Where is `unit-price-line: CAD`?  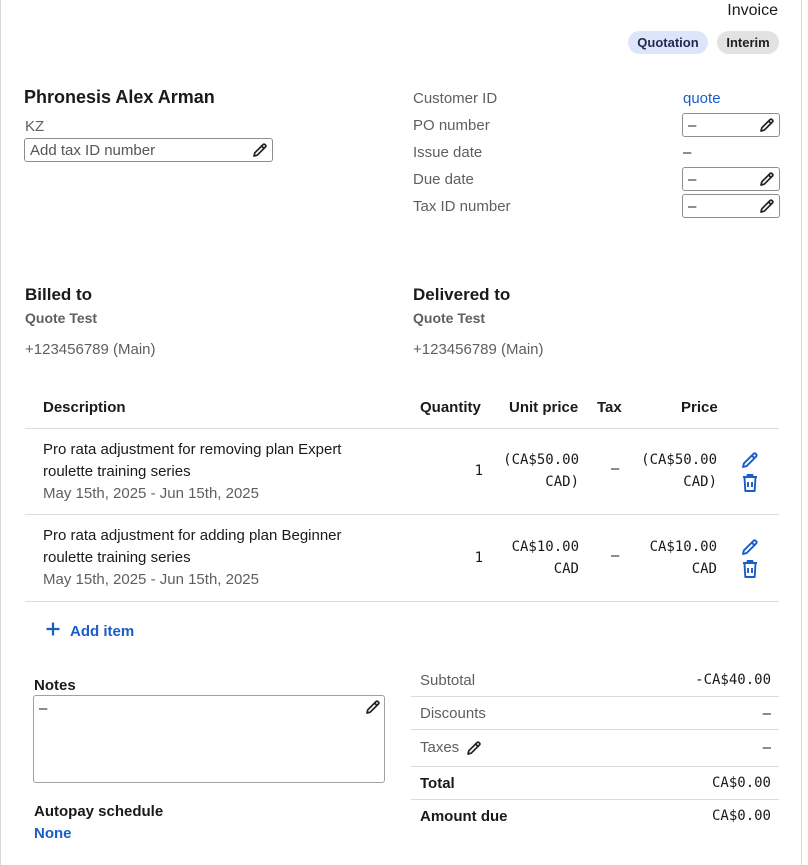 unit-price-line: CAD is located at coordinates (566, 569).